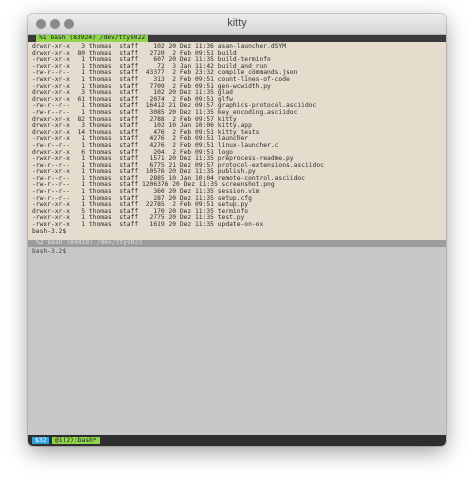 This screenshot has height=485, width=474. What do you see at coordinates (92, 38) in the screenshot?
I see `top-pane-title: %1 bash (83924) /dev/ttys022` at bounding box center [92, 38].